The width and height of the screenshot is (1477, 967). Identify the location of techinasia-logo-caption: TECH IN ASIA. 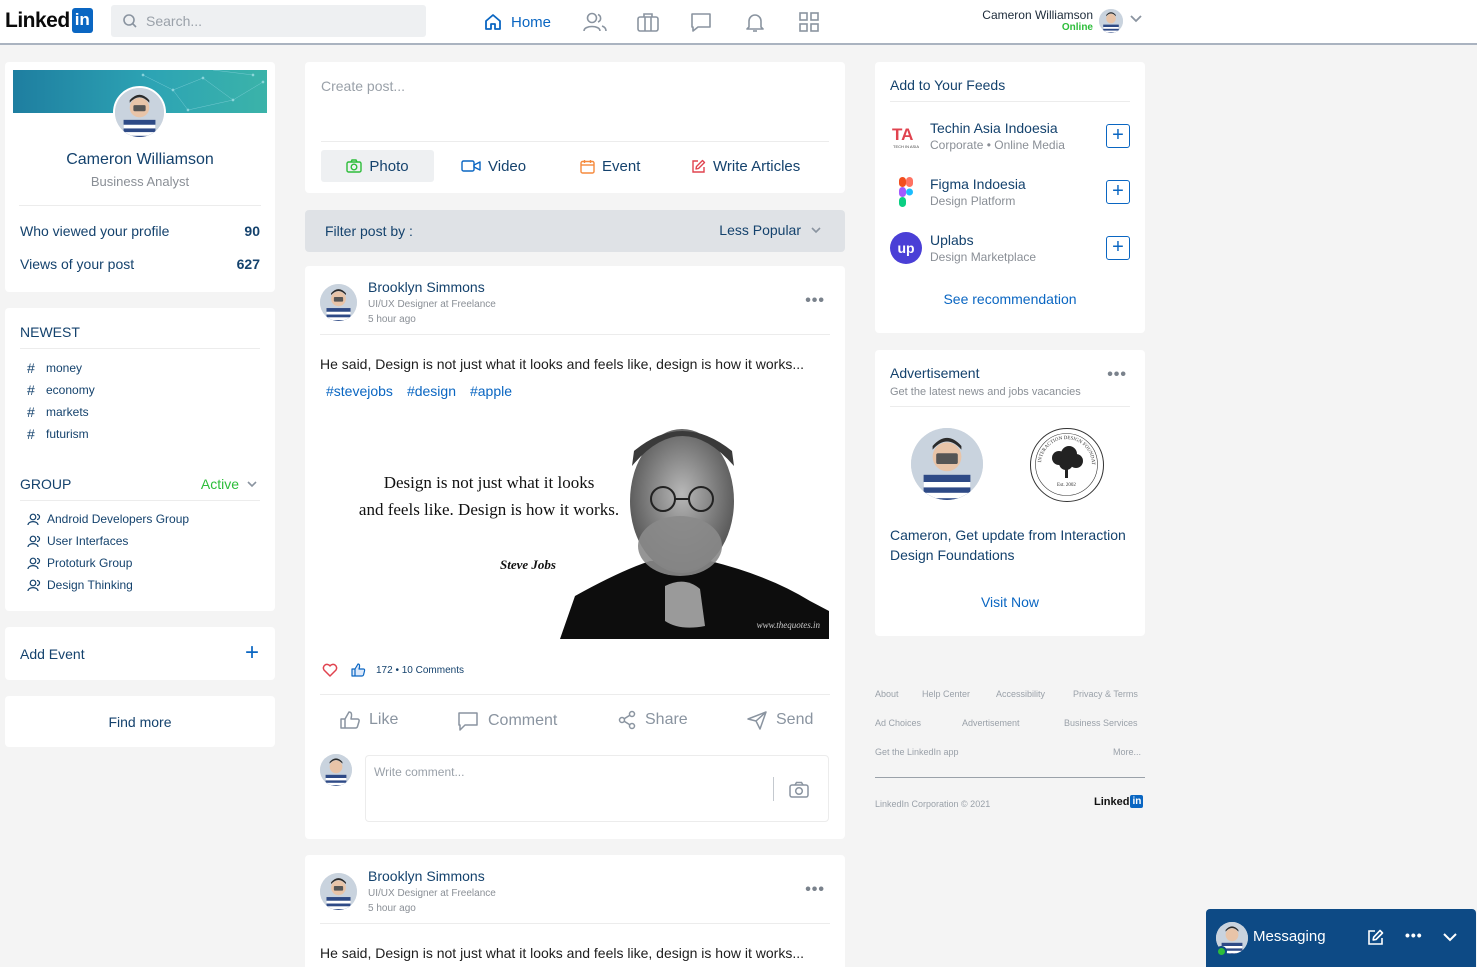
(906, 146).